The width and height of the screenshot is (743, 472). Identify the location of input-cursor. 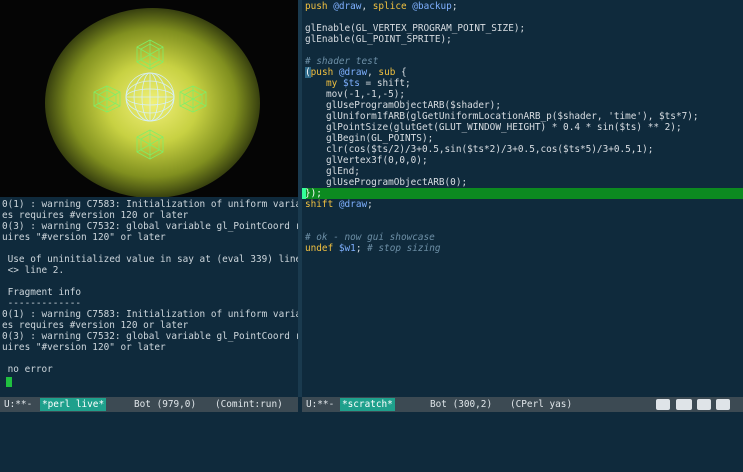
(9, 382).